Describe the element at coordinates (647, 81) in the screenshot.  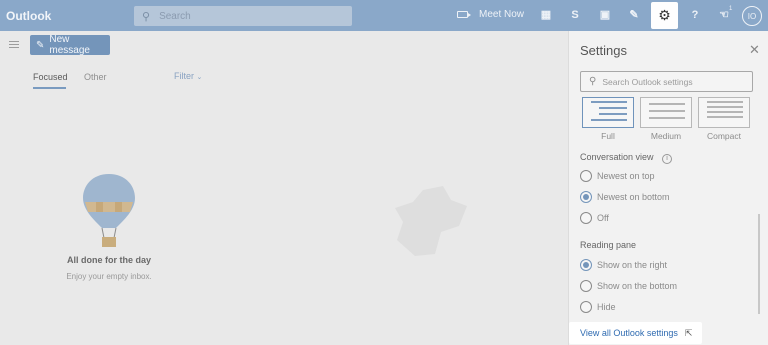
I see `settings-search-placeholder: Search Outlook settings` at that location.